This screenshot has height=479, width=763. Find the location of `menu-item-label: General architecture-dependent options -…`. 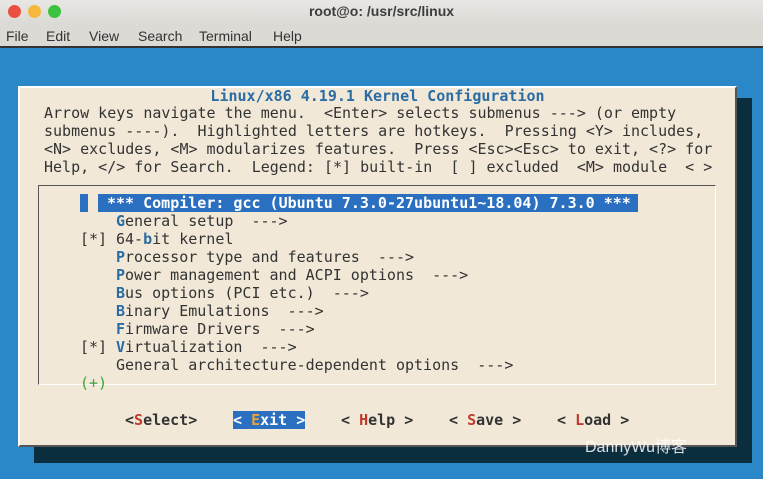

menu-item-label: General architecture-dependent options -… is located at coordinates (315, 365).